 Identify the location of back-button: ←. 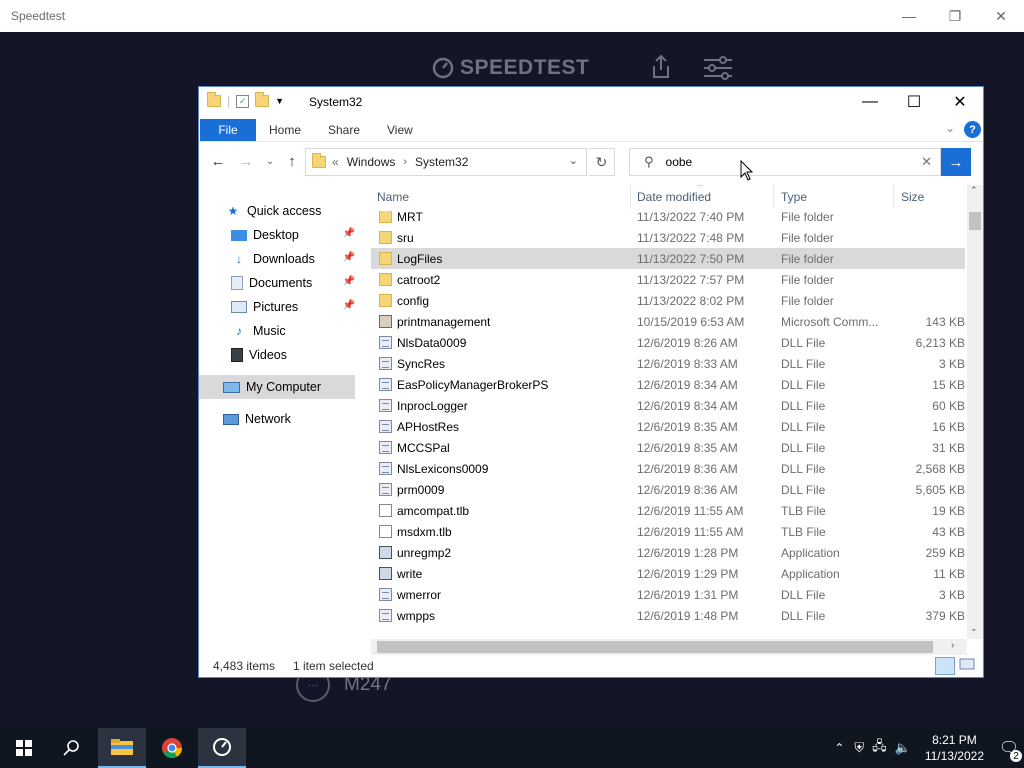
(218, 161).